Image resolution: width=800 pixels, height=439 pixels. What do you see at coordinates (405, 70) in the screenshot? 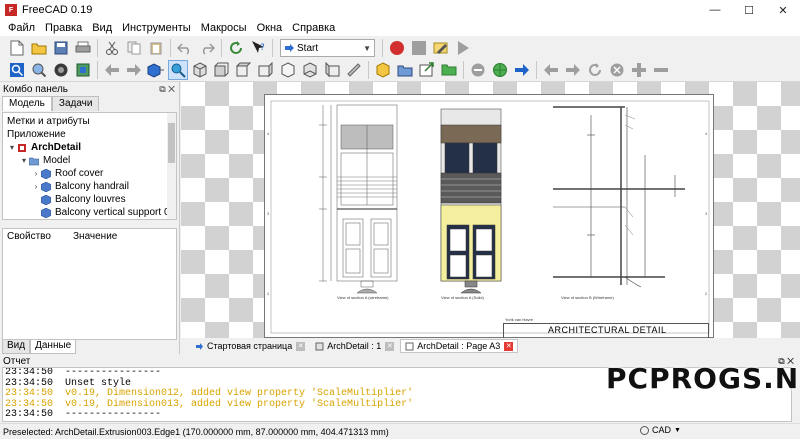
I see `create-group-icon` at bounding box center [405, 70].